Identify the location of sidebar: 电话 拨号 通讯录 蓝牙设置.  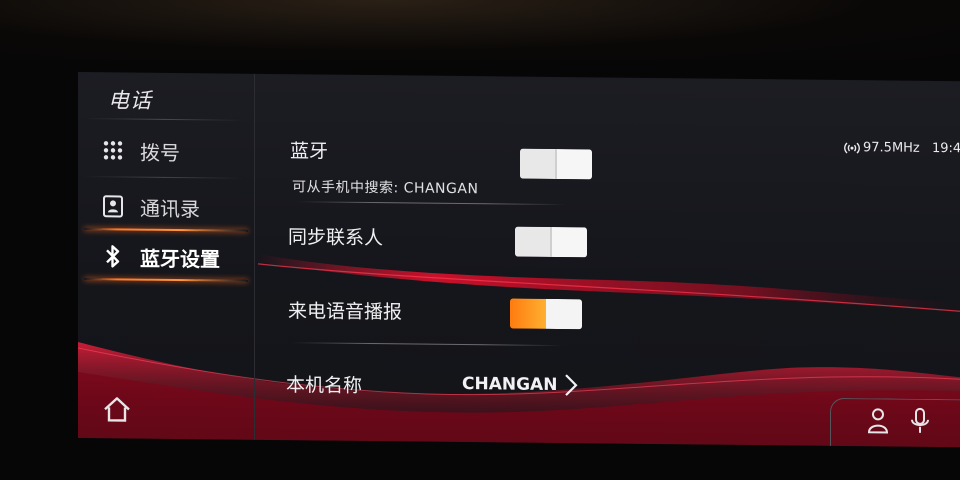
(166, 256).